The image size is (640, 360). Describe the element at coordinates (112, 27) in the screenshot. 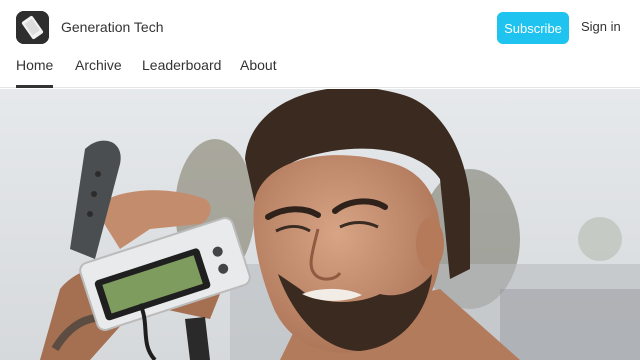

I see `publication-name: Generation Tech` at that location.